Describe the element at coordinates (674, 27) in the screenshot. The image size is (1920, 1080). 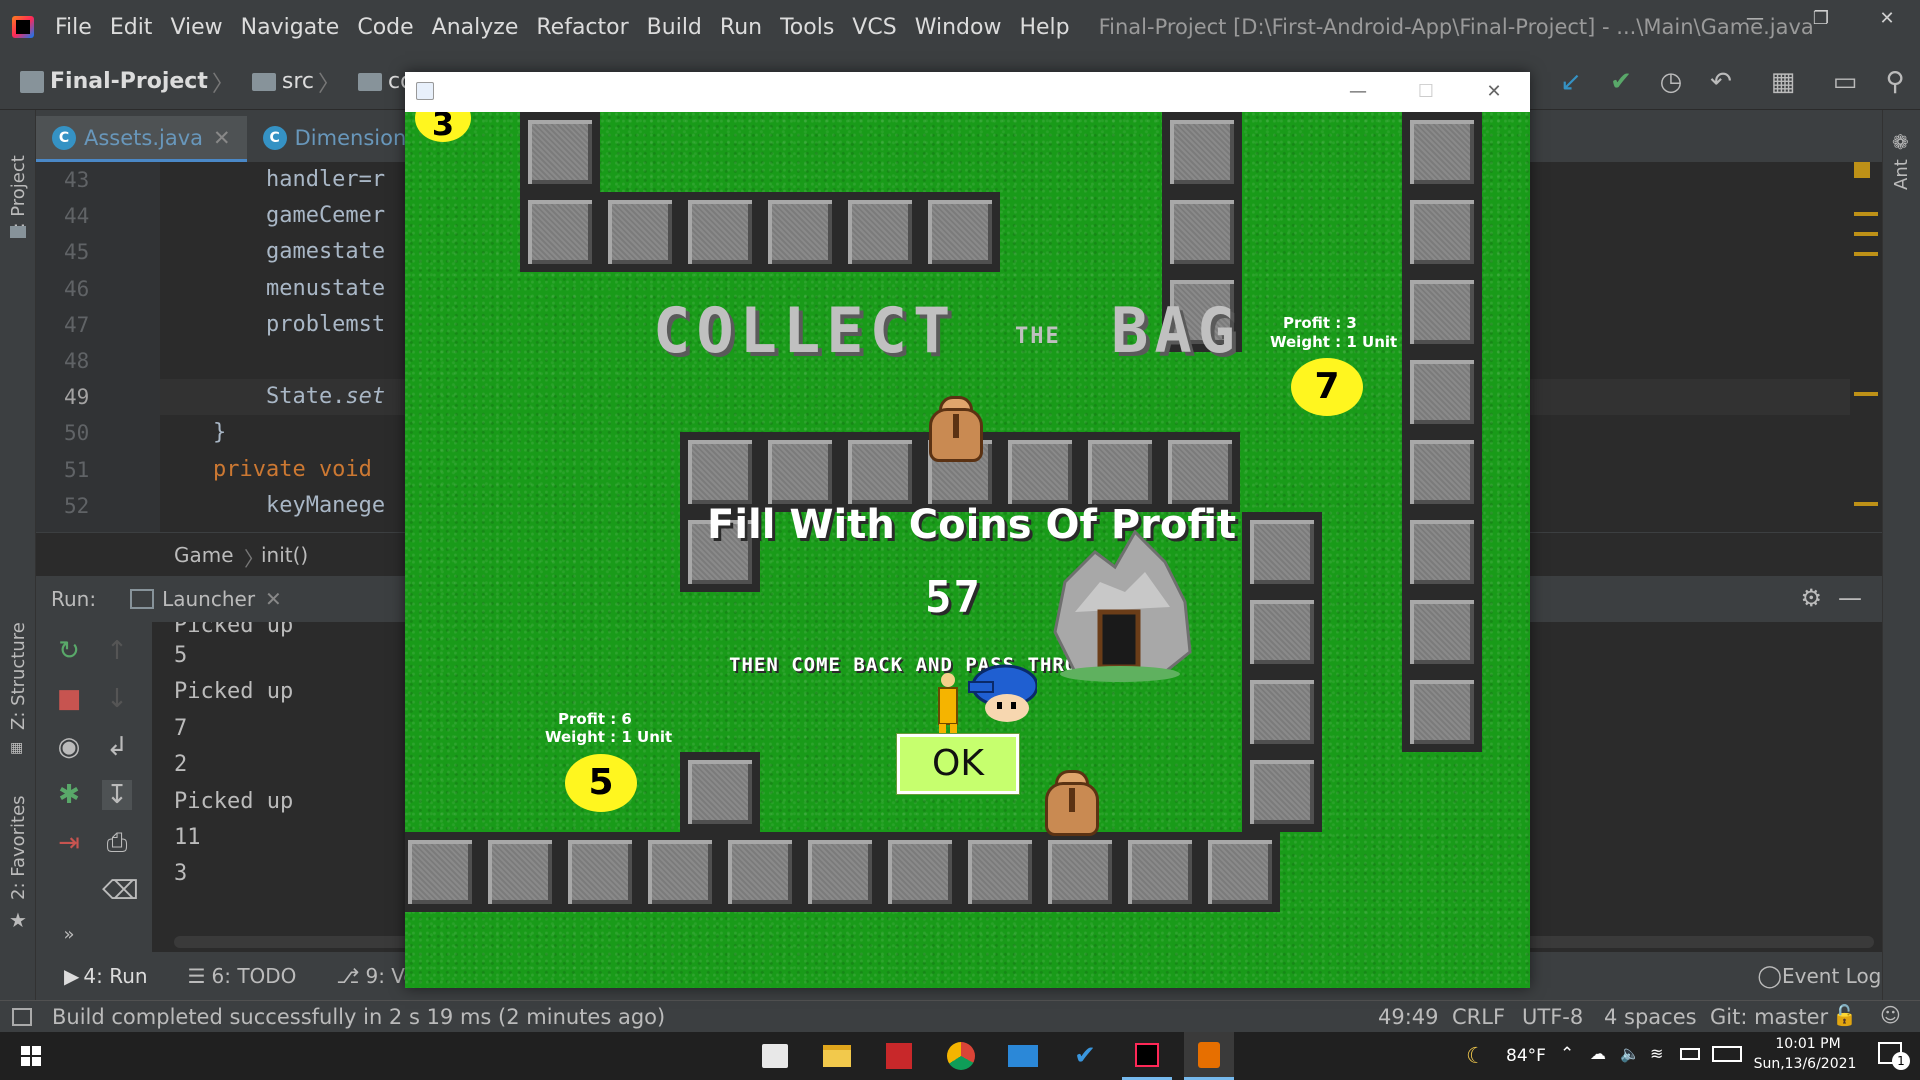
I see `menu-build: Build` at that location.